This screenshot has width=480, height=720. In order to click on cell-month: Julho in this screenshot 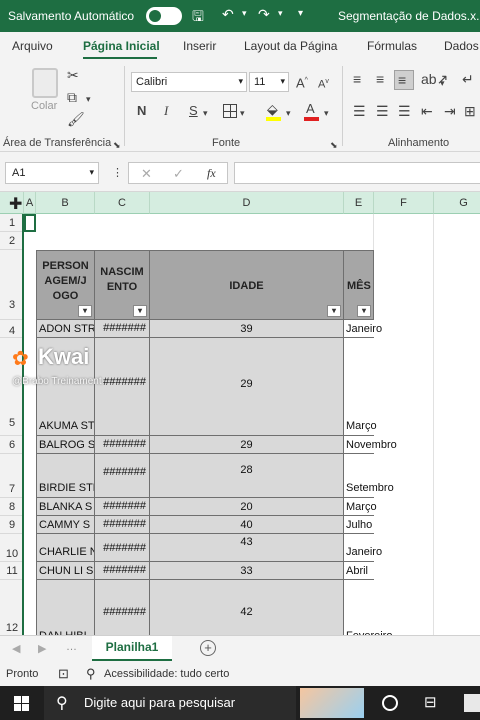, I will do `click(359, 525)`.